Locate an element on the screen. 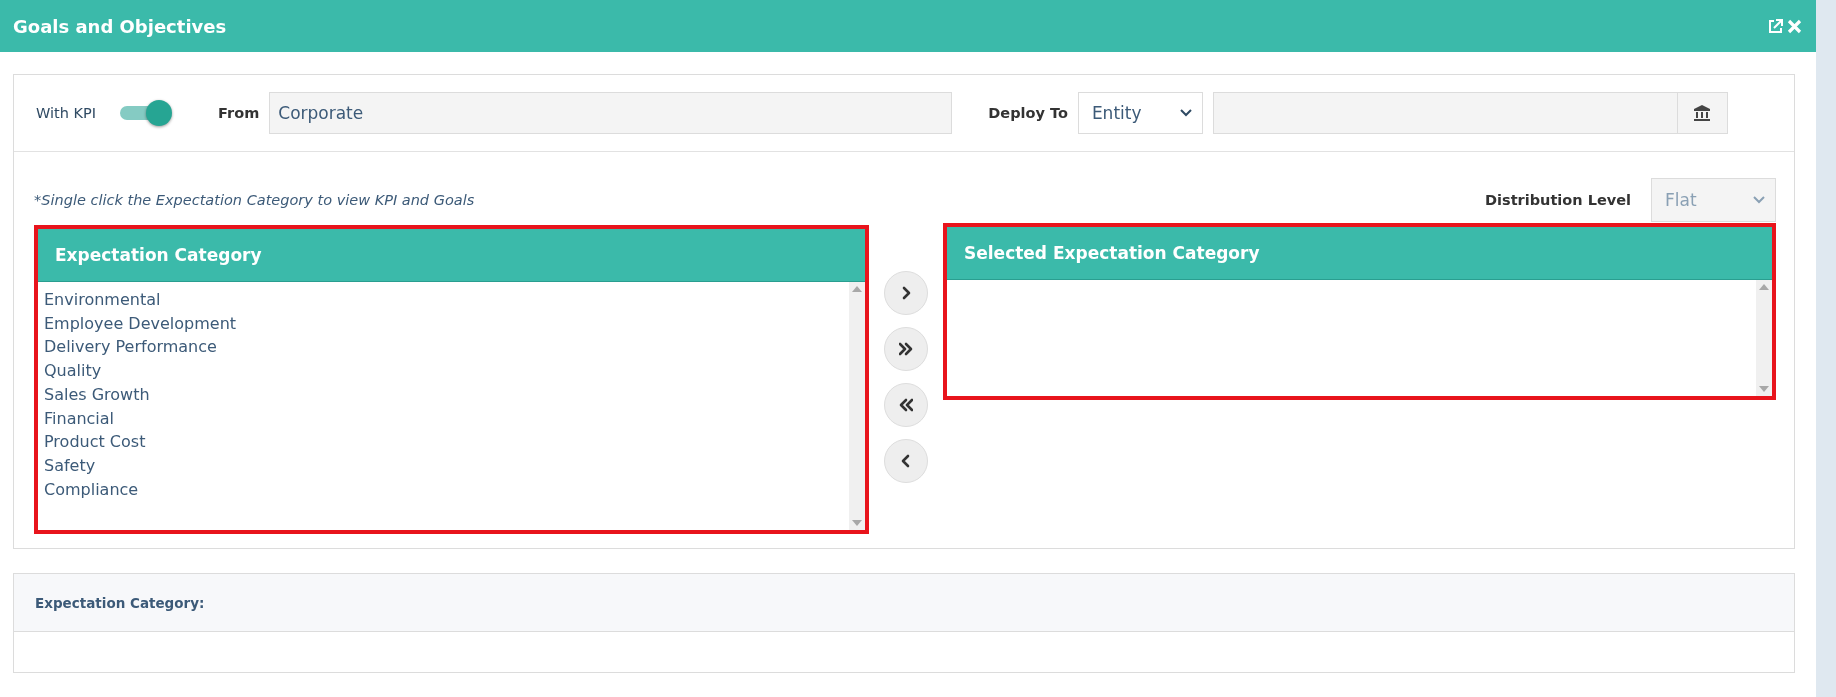 The image size is (1836, 697). window-title: Goals and Objectives is located at coordinates (120, 26).